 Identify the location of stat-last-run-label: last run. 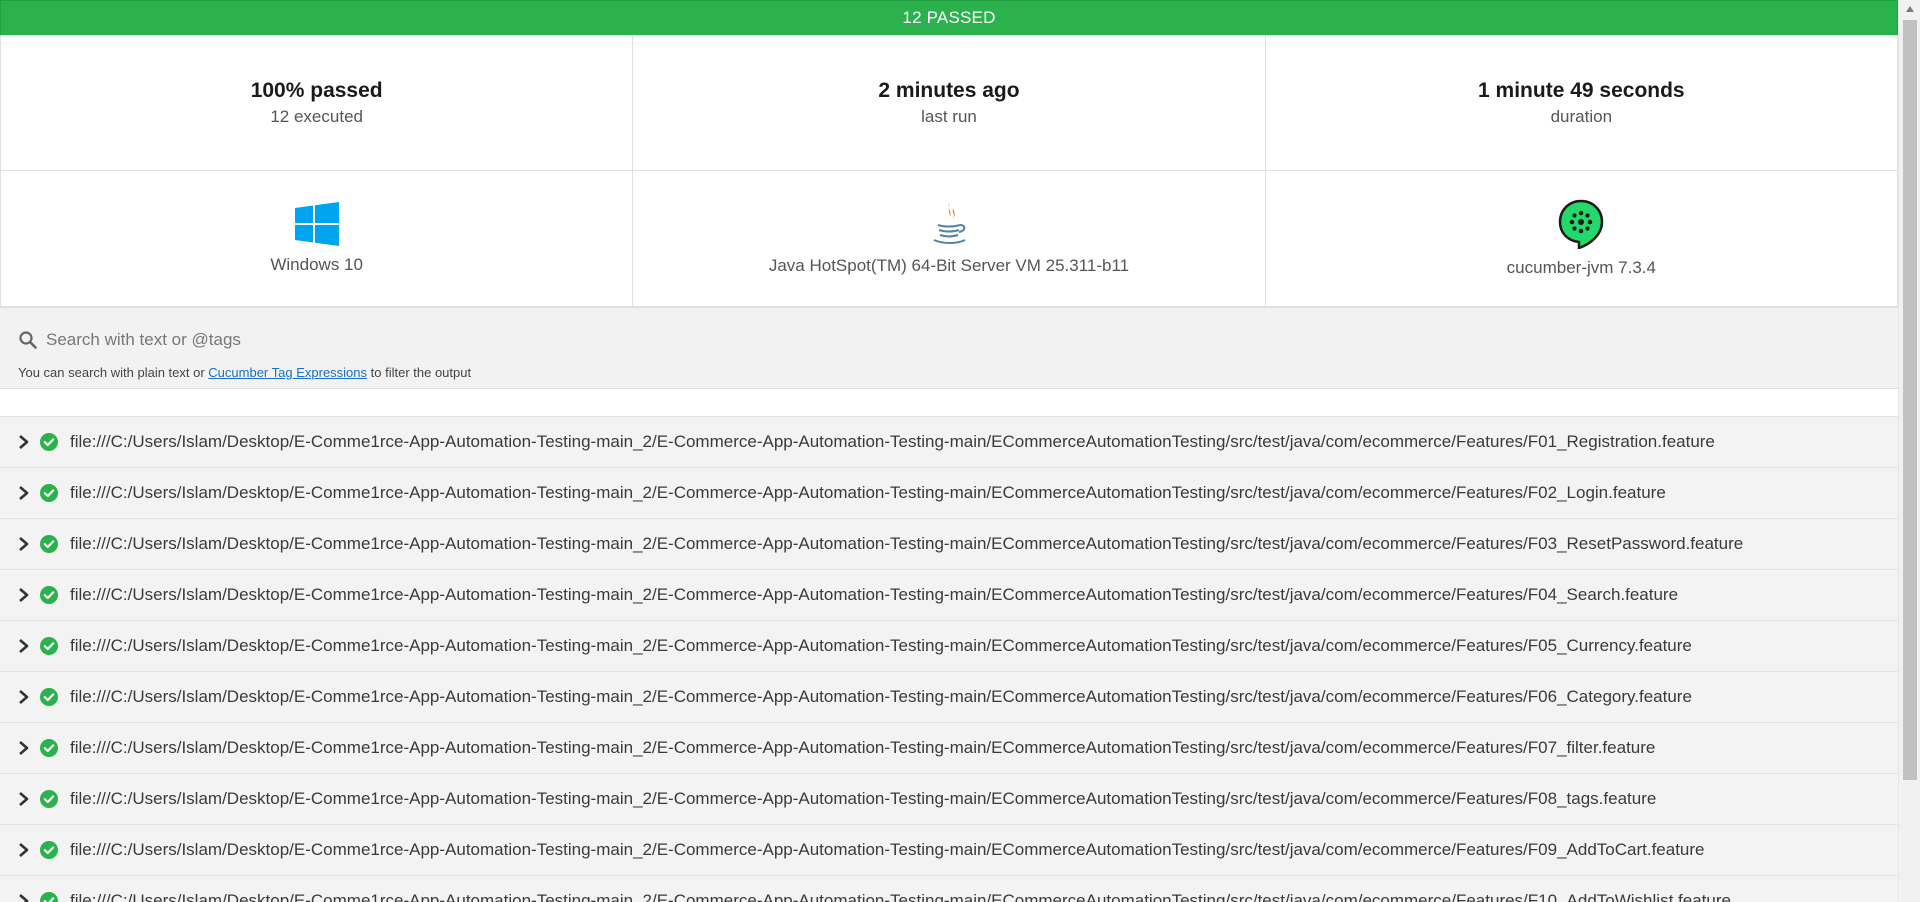
(949, 116).